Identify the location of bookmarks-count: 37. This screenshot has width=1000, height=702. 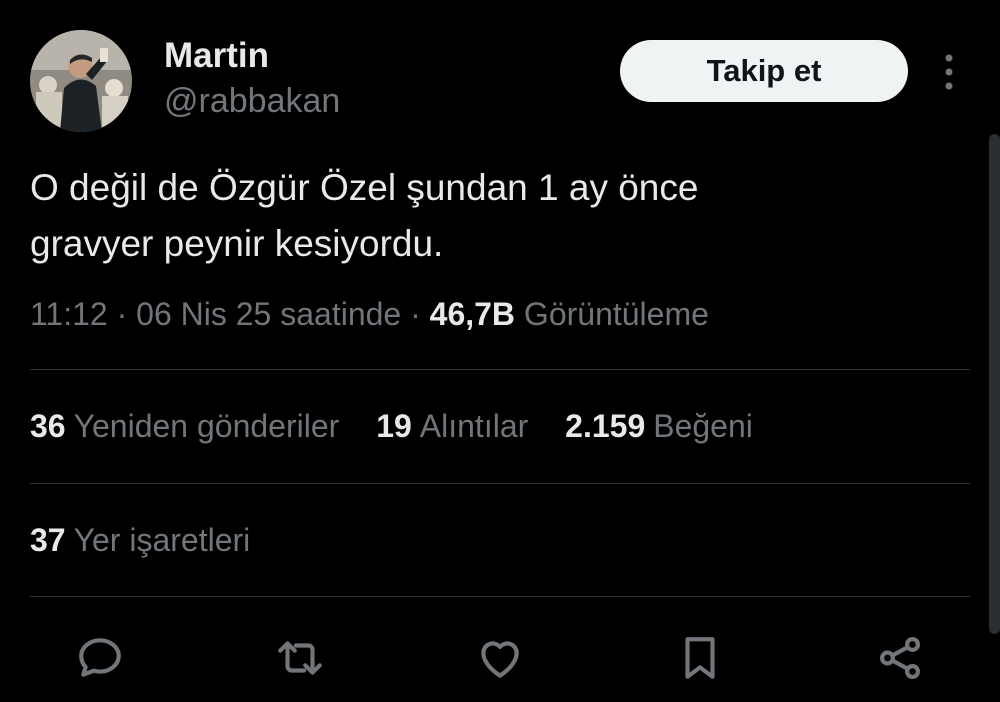
(48, 540).